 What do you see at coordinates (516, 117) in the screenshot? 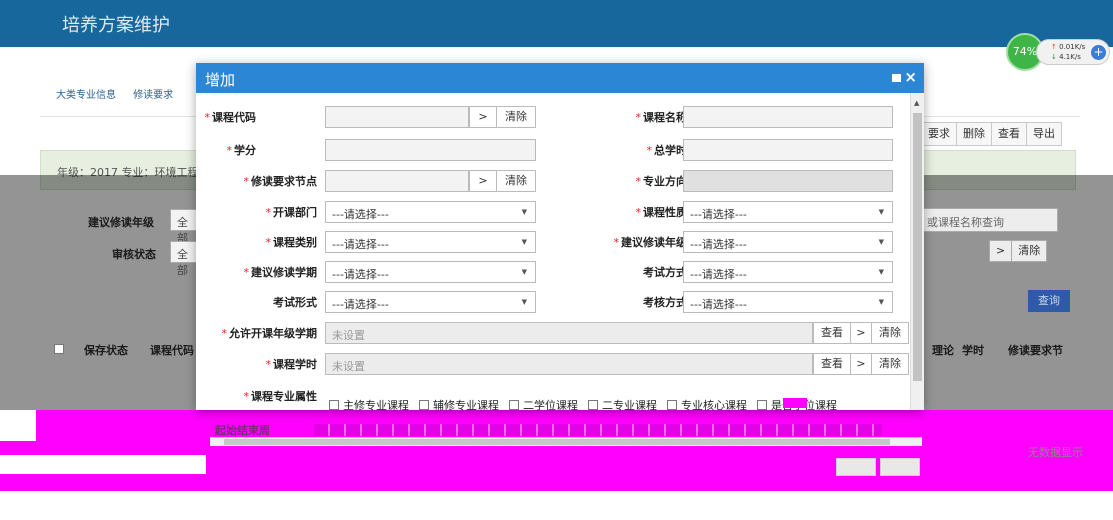
I see `course-code-clear-button: 清除` at bounding box center [516, 117].